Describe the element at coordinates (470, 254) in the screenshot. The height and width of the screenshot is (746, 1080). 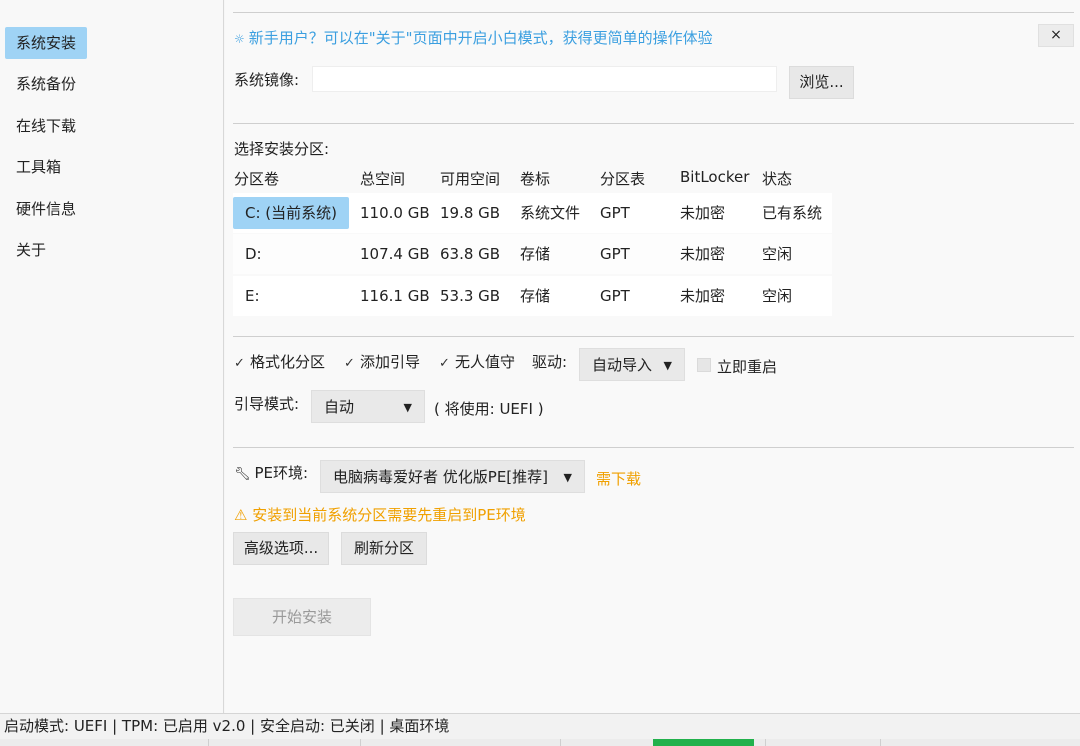
I see `partition-free: 63.8 GB` at that location.